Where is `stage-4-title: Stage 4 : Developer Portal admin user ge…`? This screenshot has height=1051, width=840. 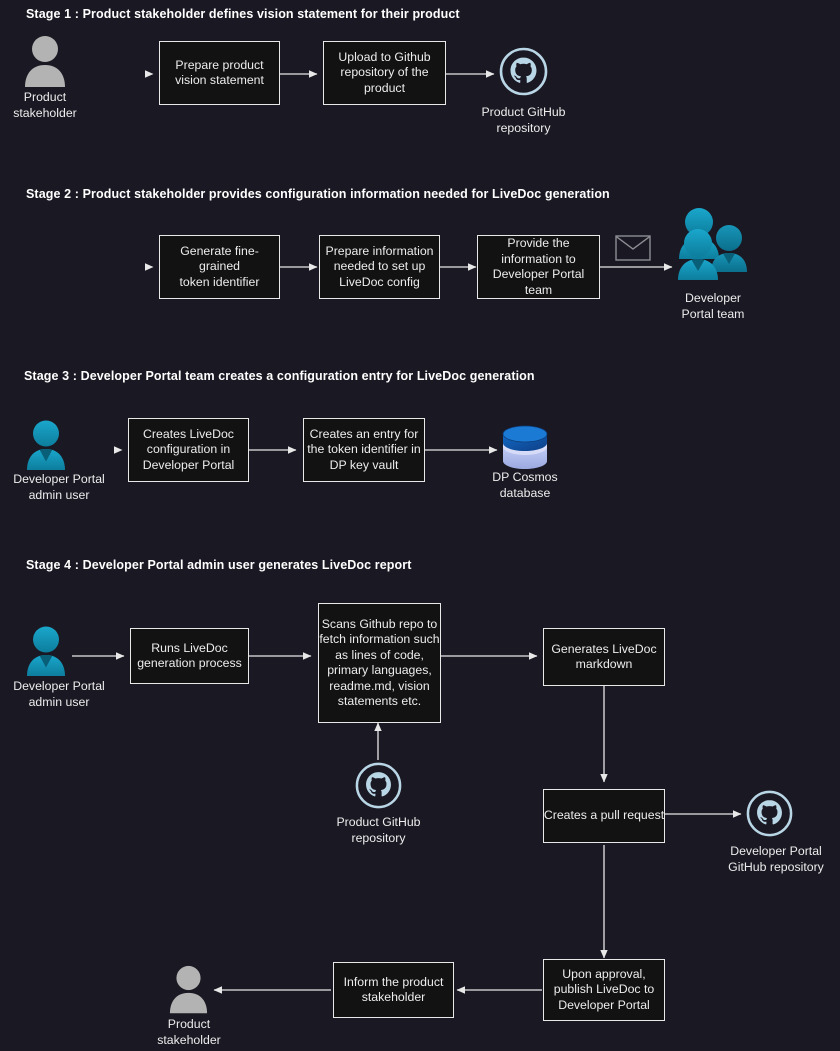 stage-4-title: Stage 4 : Developer Portal admin user ge… is located at coordinates (219, 565).